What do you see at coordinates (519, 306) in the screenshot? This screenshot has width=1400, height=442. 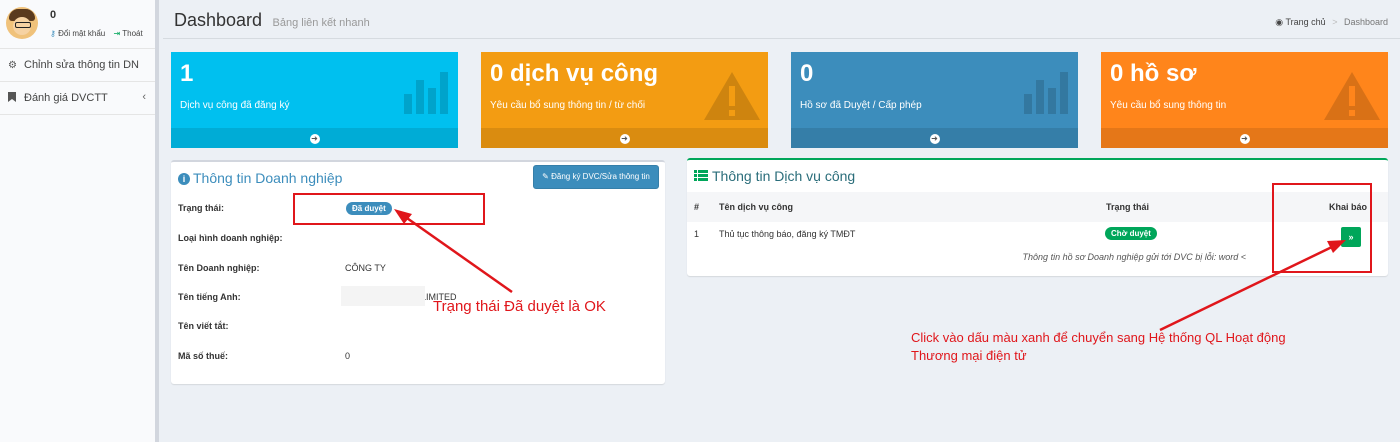 I see `annotation-status-ok: Trạng thái Đã duyệt là OK` at bounding box center [519, 306].